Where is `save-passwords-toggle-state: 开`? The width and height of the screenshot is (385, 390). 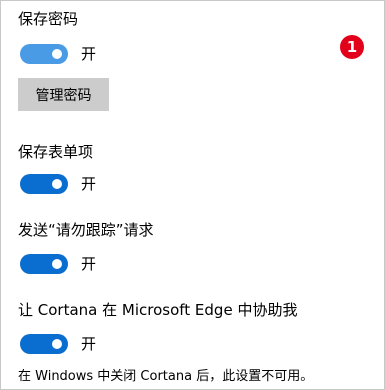
save-passwords-toggle-state: 开 is located at coordinates (89, 54).